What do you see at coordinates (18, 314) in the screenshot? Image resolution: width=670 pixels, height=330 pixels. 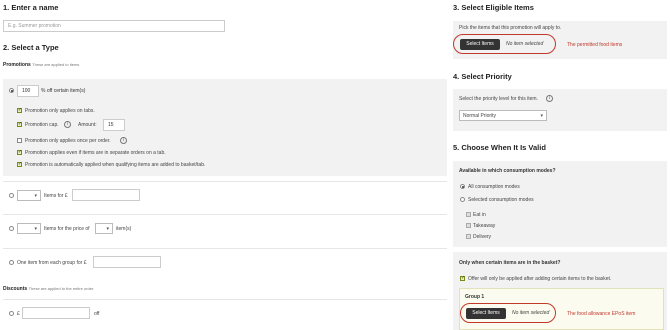 I see `currency-label: £` at bounding box center [18, 314].